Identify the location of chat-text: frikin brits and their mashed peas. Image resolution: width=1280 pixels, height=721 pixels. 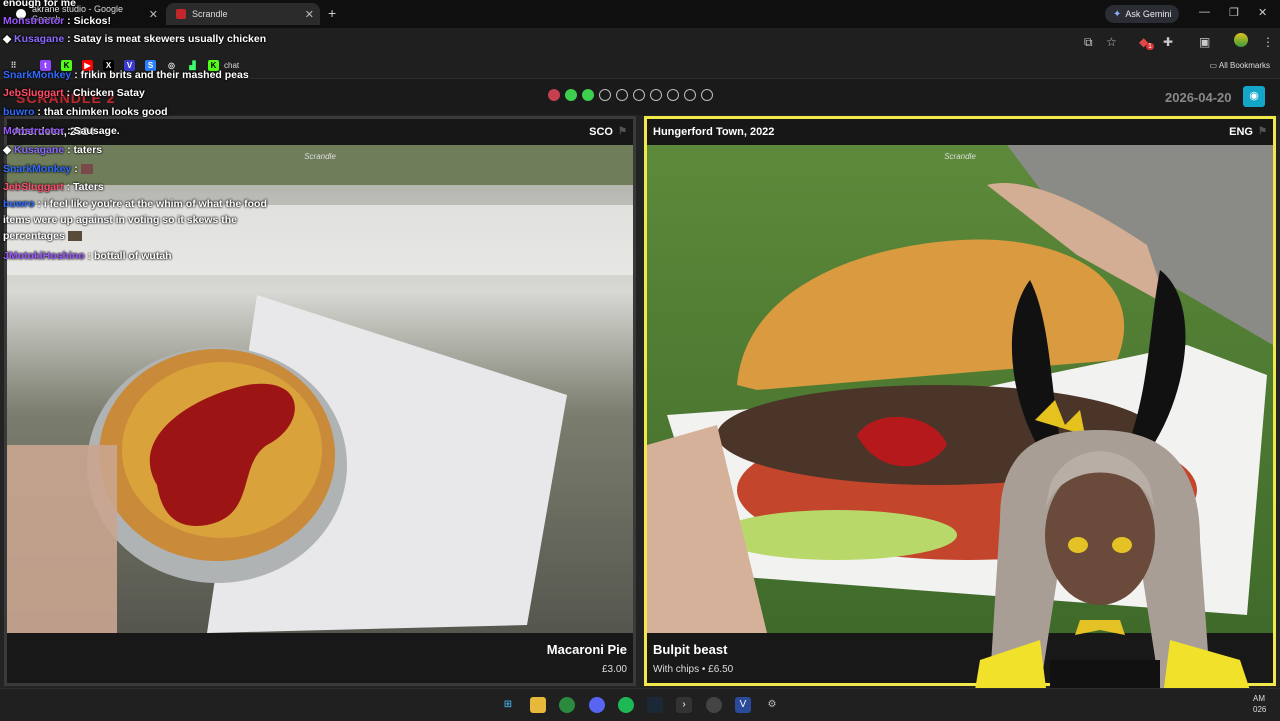
(164, 75).